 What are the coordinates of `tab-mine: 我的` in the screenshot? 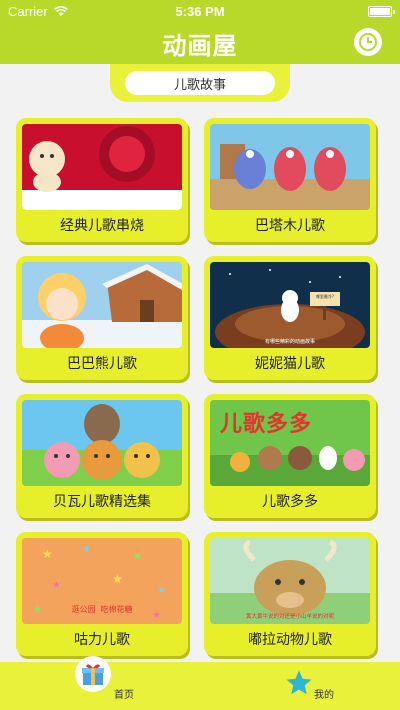 It's located at (300, 686).